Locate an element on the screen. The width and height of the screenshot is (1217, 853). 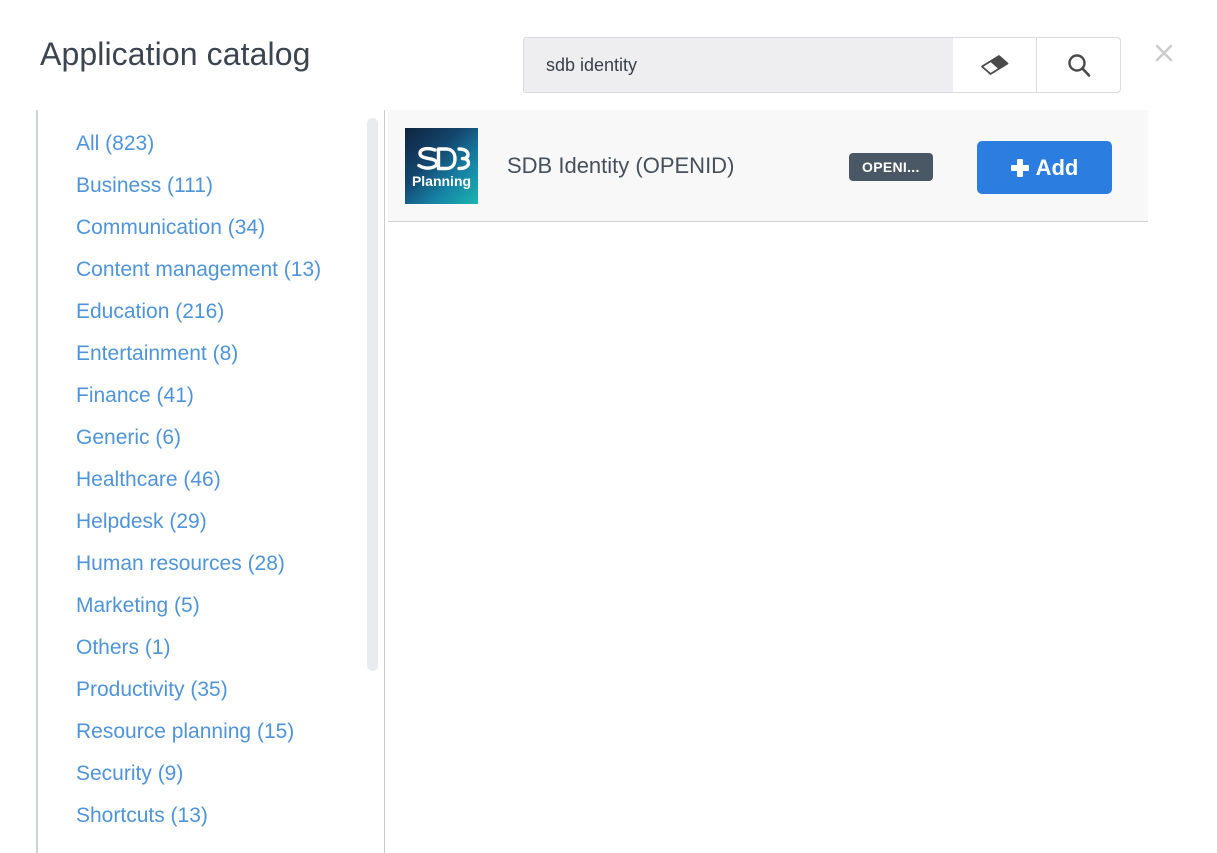
sidebar-item-marketing: Marketing (5) is located at coordinates (211, 606).